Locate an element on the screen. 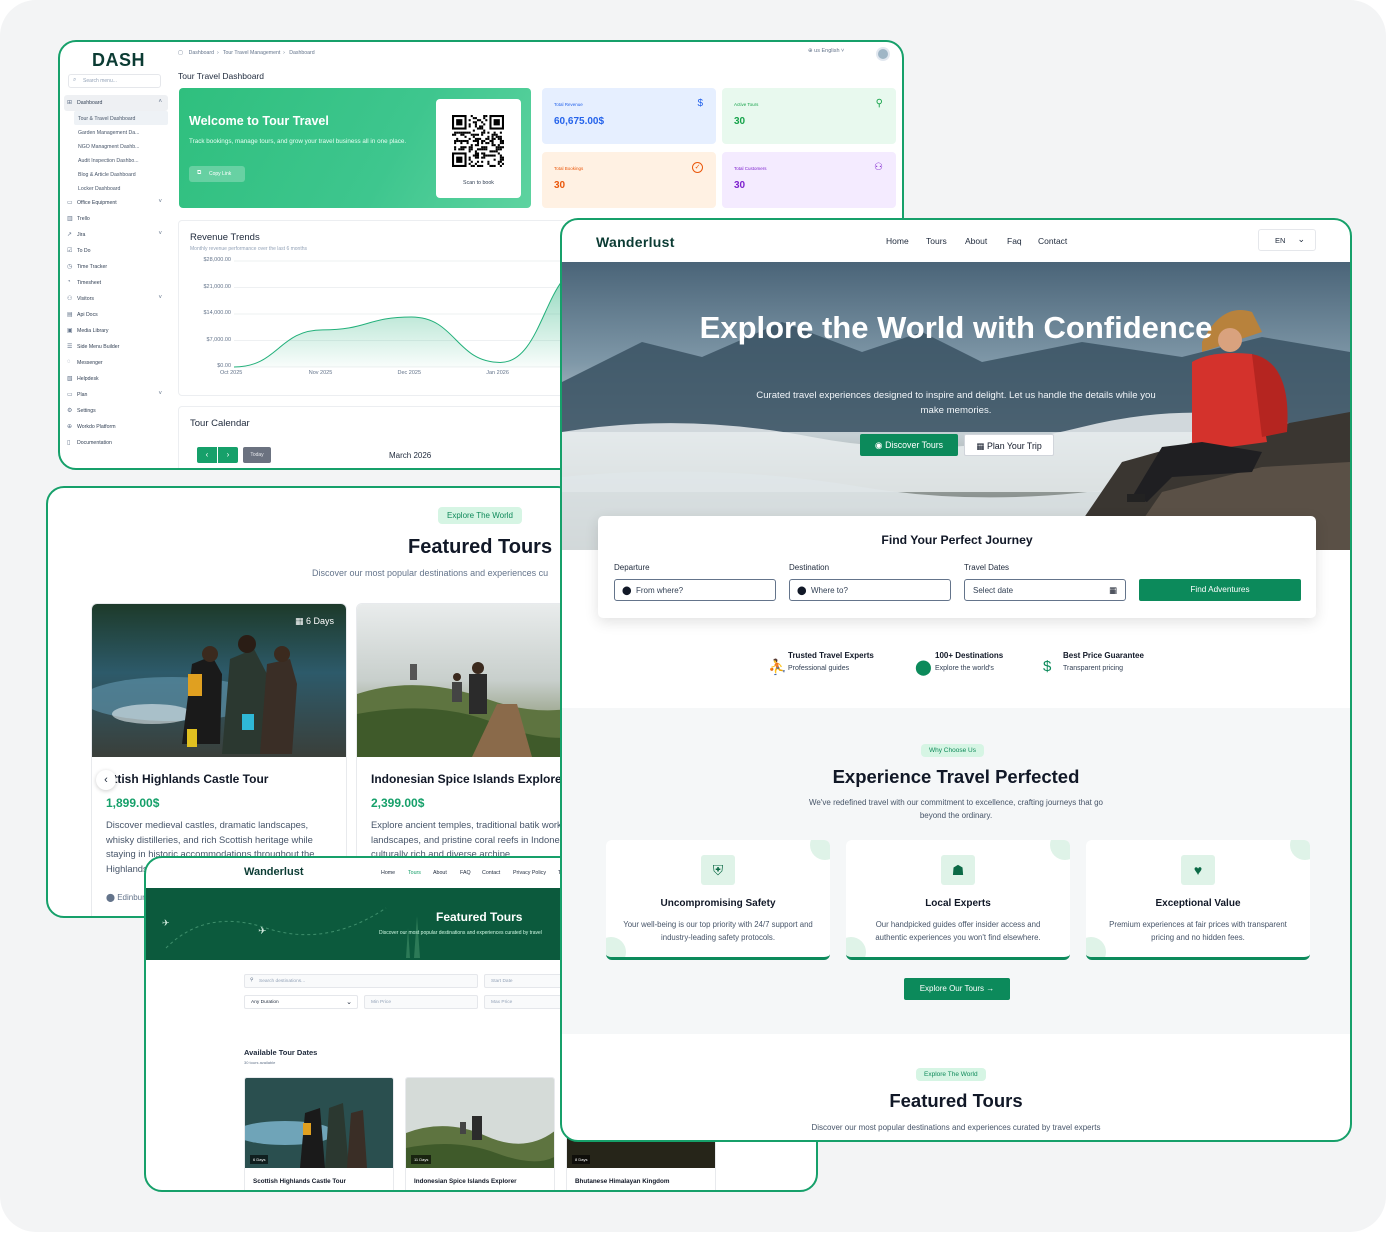 Image resolution: width=1396 pixels, height=1244 pixels. sidebar-item-dashboard: ⊞ Dashboard ˄ is located at coordinates (116, 103).